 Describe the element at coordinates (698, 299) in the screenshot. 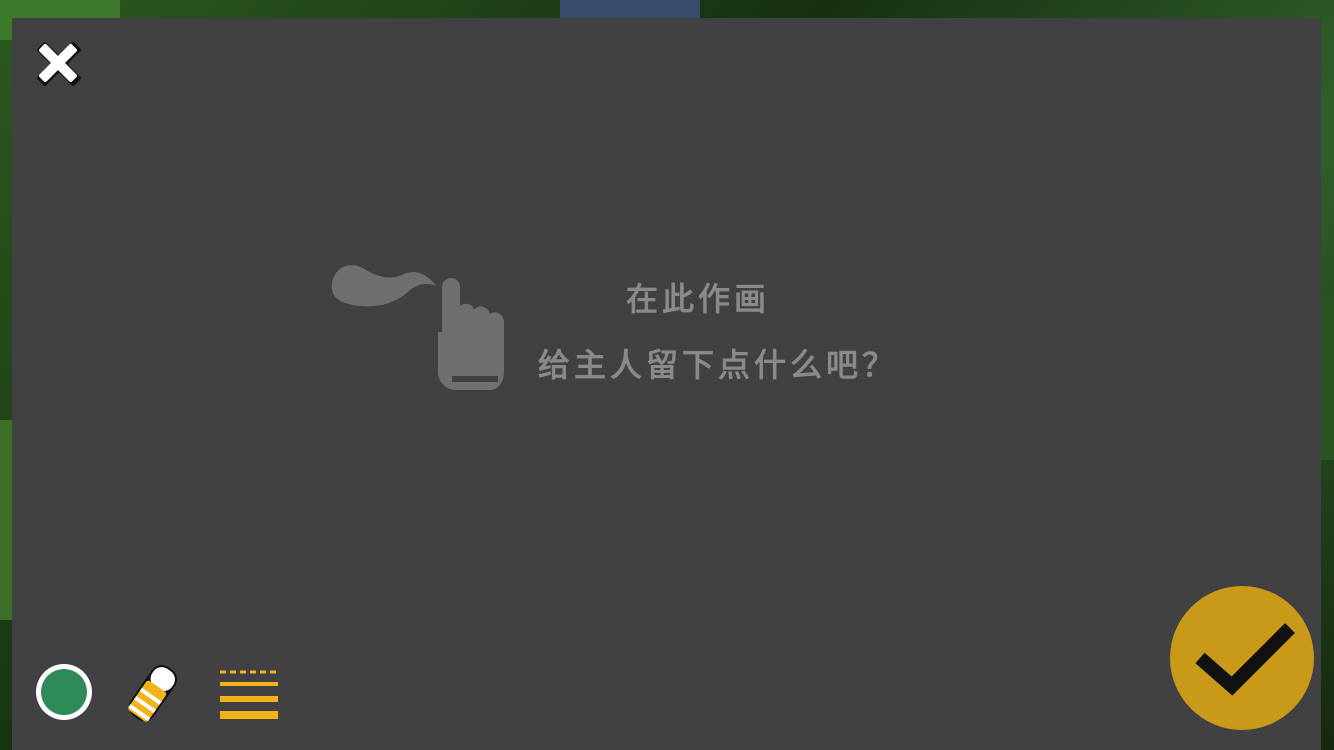

I see `hint-line-1: 在此作画` at that location.